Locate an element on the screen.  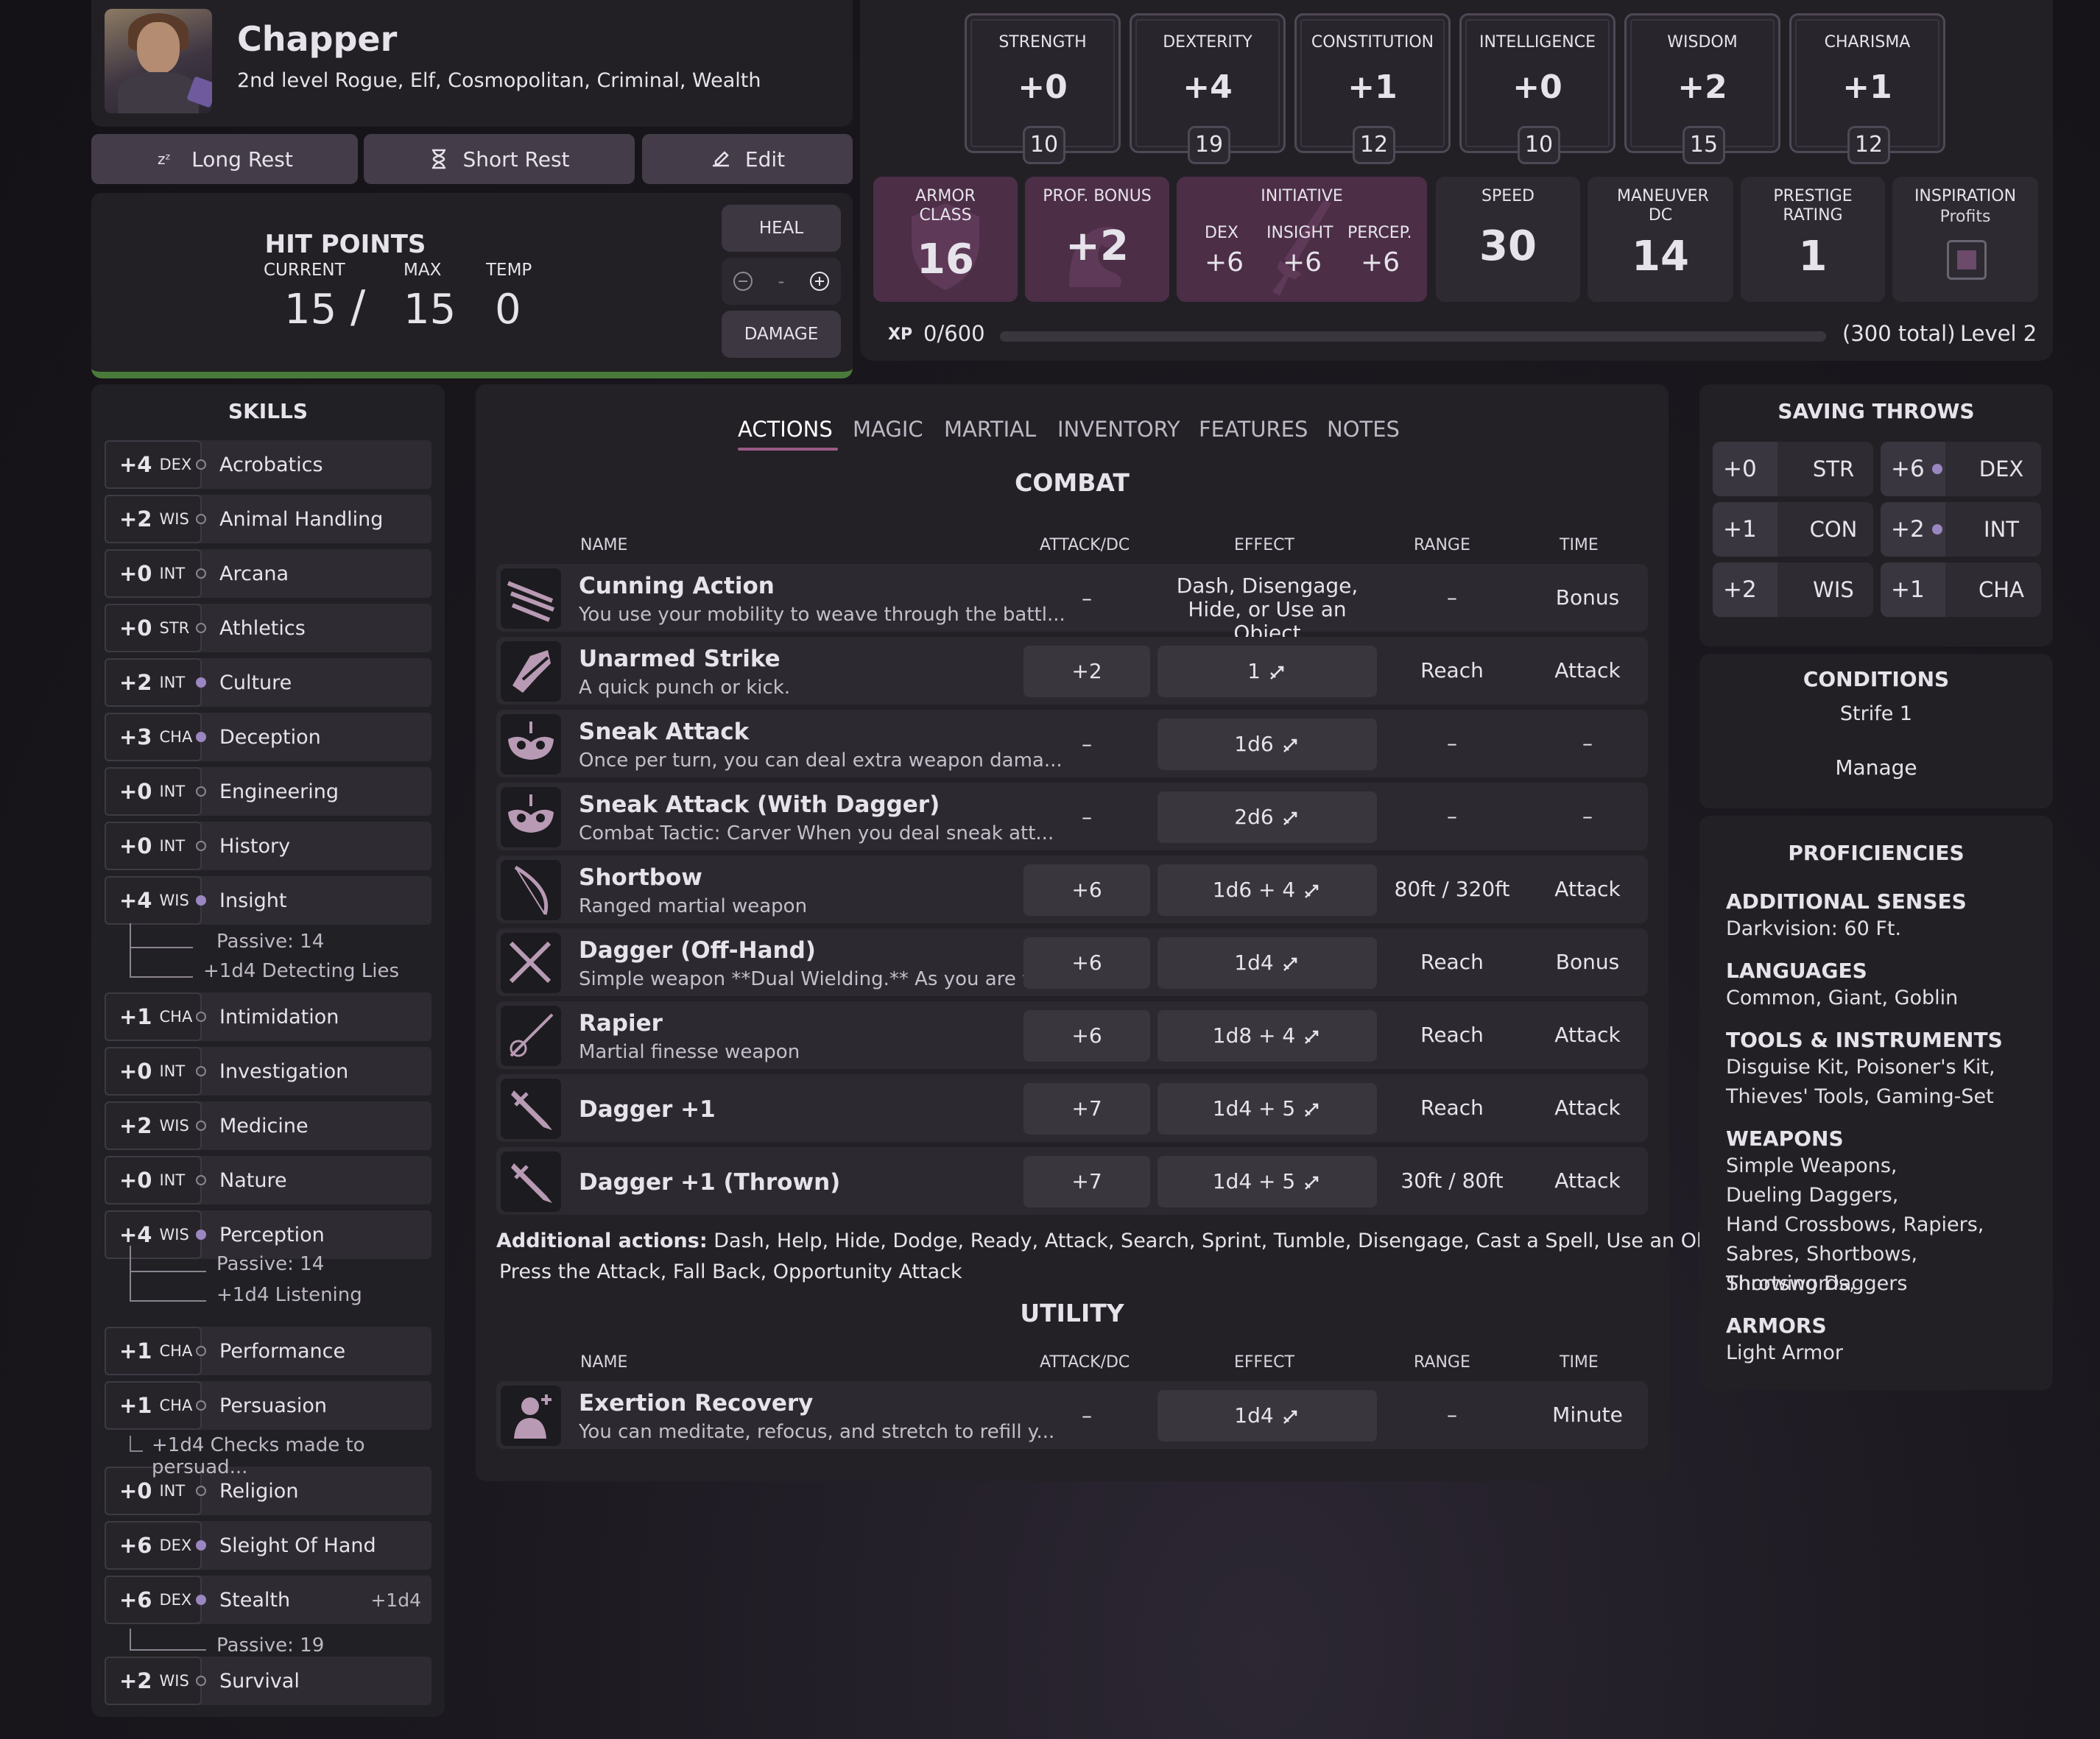
action-effect: 1d6 + 4 is located at coordinates (1267, 890).